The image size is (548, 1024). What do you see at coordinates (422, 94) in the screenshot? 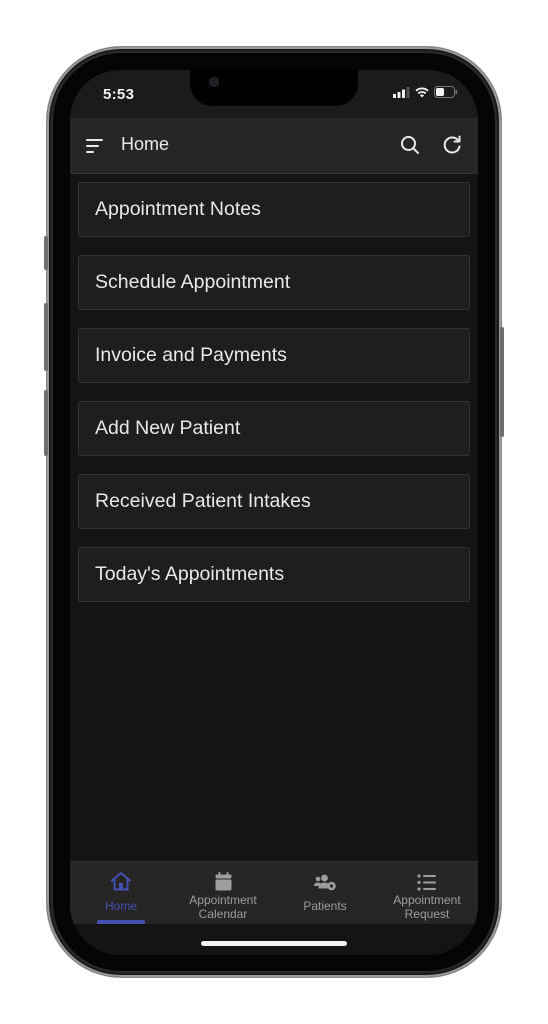
I see `wifi-icon` at bounding box center [422, 94].